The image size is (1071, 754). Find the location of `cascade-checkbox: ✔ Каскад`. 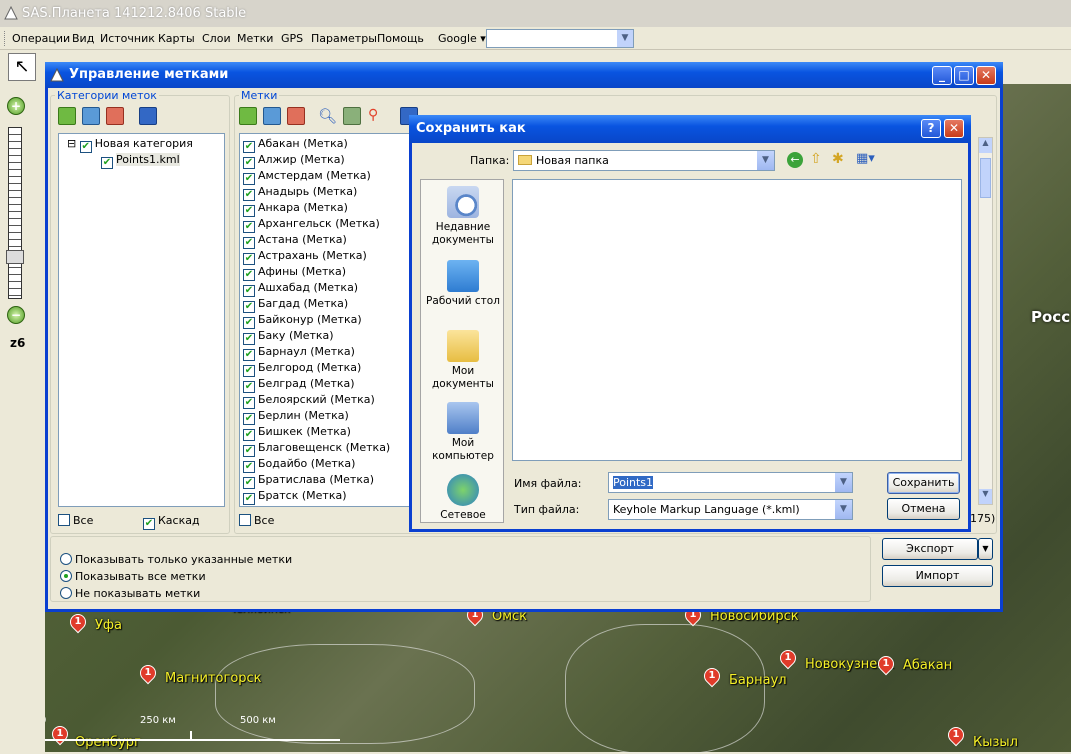

cascade-checkbox: ✔ Каскад is located at coordinates (171, 522).